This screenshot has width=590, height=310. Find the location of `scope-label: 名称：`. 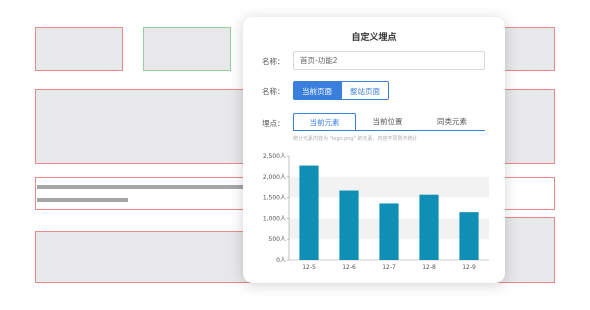

scope-label: 名称： is located at coordinates (273, 91).